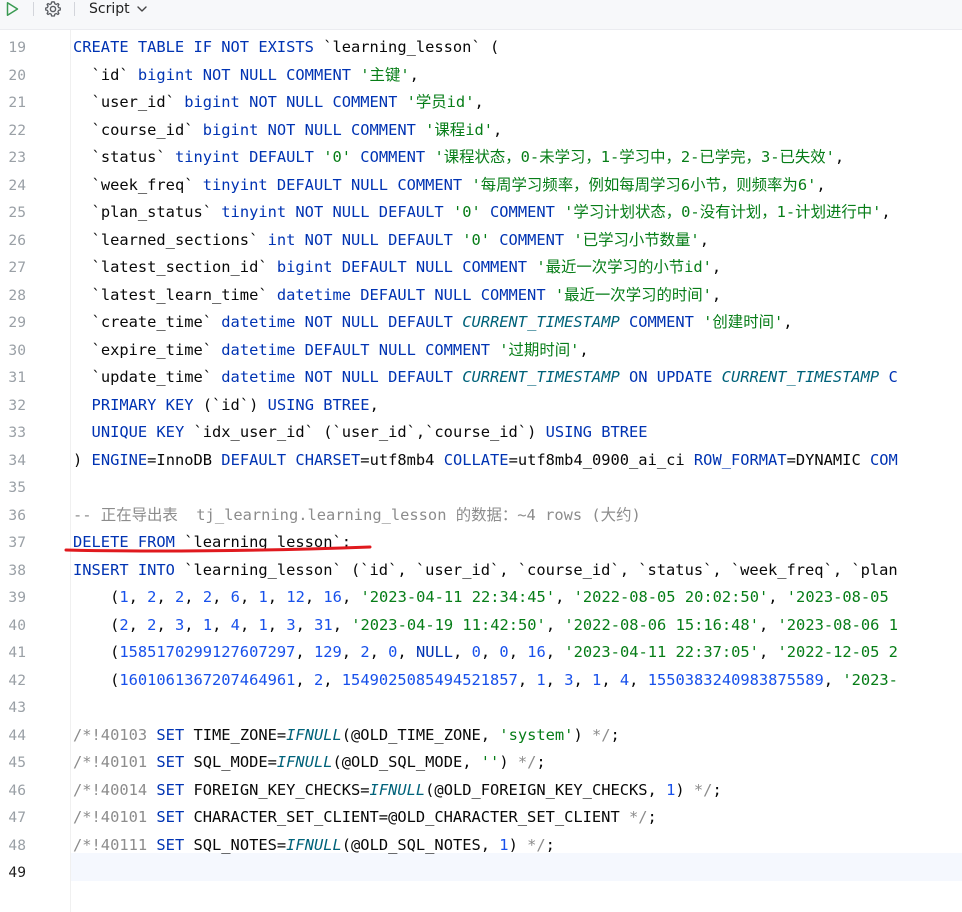 The height and width of the screenshot is (912, 962). What do you see at coordinates (337, 322) in the screenshot?
I see `code-token: datetime NOT NULL DEFAULT` at bounding box center [337, 322].